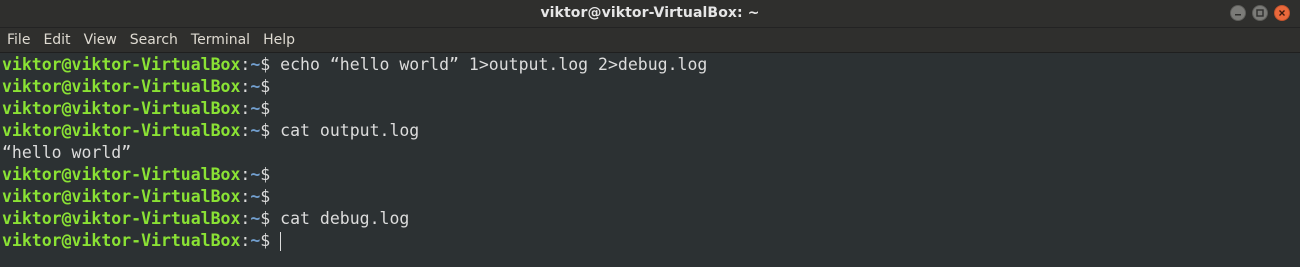  I want to click on command-text: cat output.log, so click(345, 130).